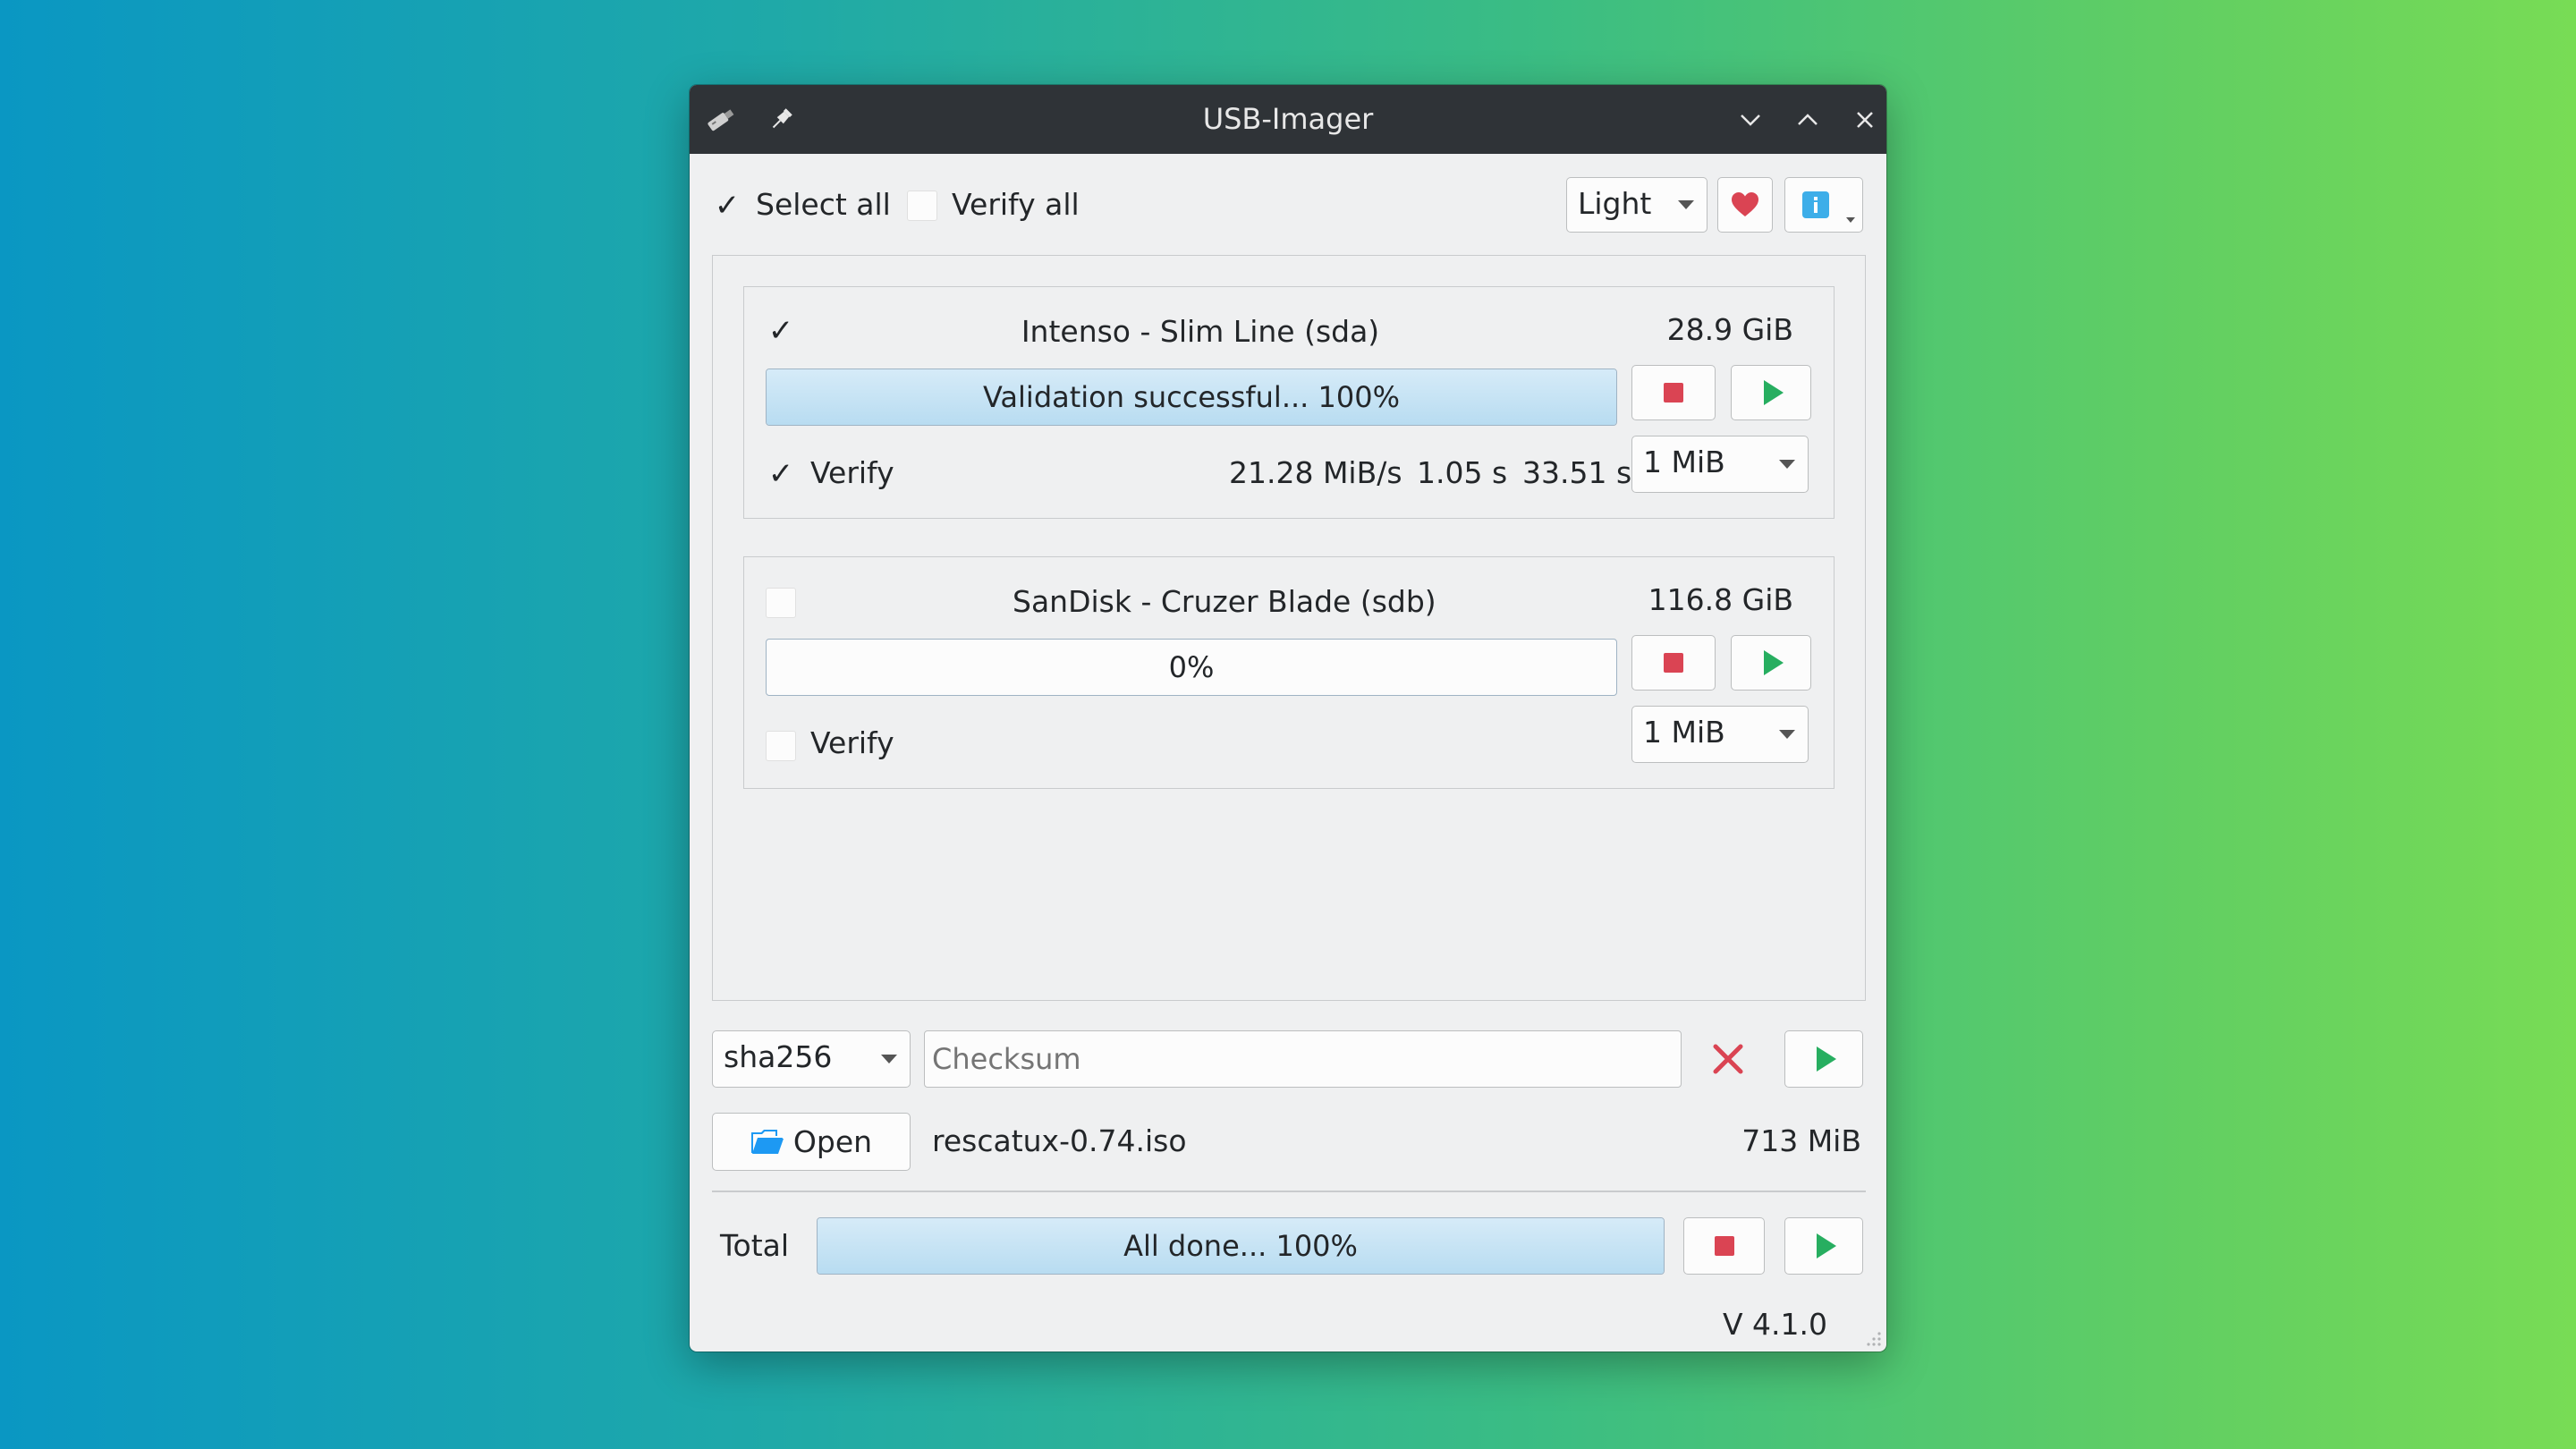 This screenshot has height=1449, width=2576. What do you see at coordinates (781, 474) in the screenshot?
I see `verify-checkbox: ✓` at bounding box center [781, 474].